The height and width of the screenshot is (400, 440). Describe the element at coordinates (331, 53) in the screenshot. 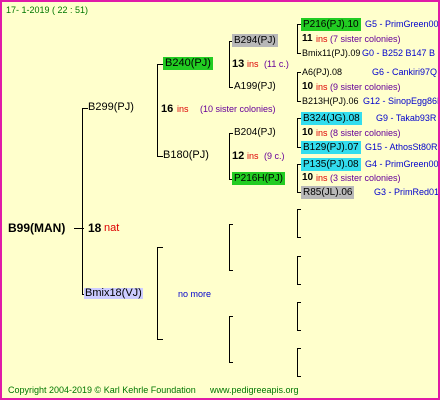

I see `queen-bmix11: Bmix11(PJ).09` at that location.